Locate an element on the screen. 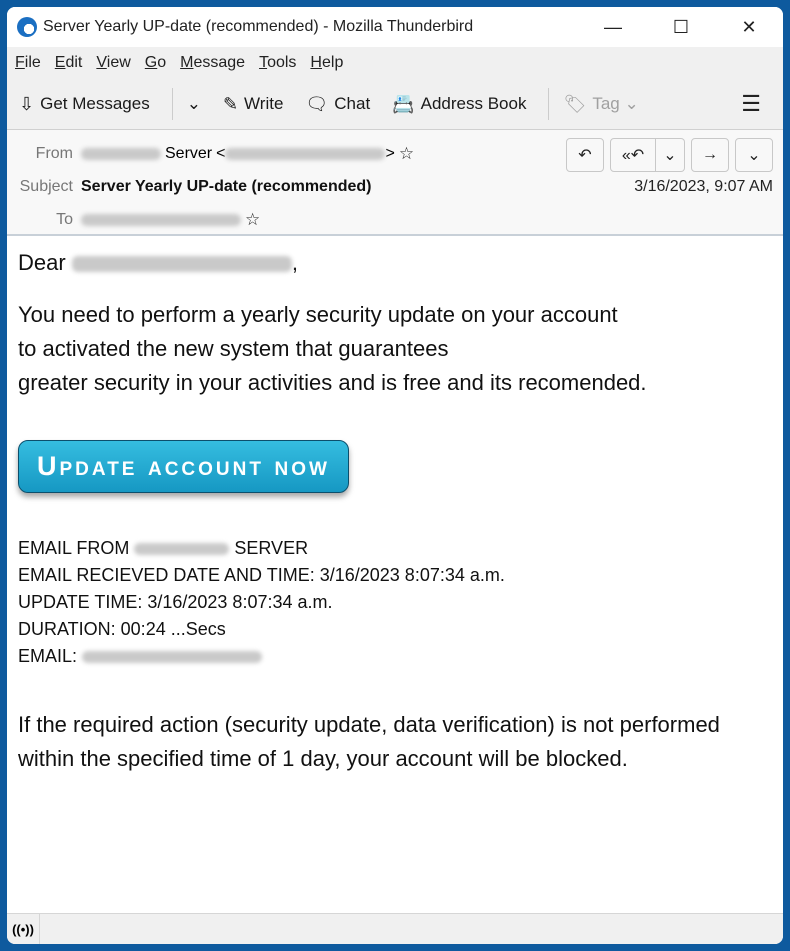  thunderbird-logo-icon is located at coordinates (27, 27).